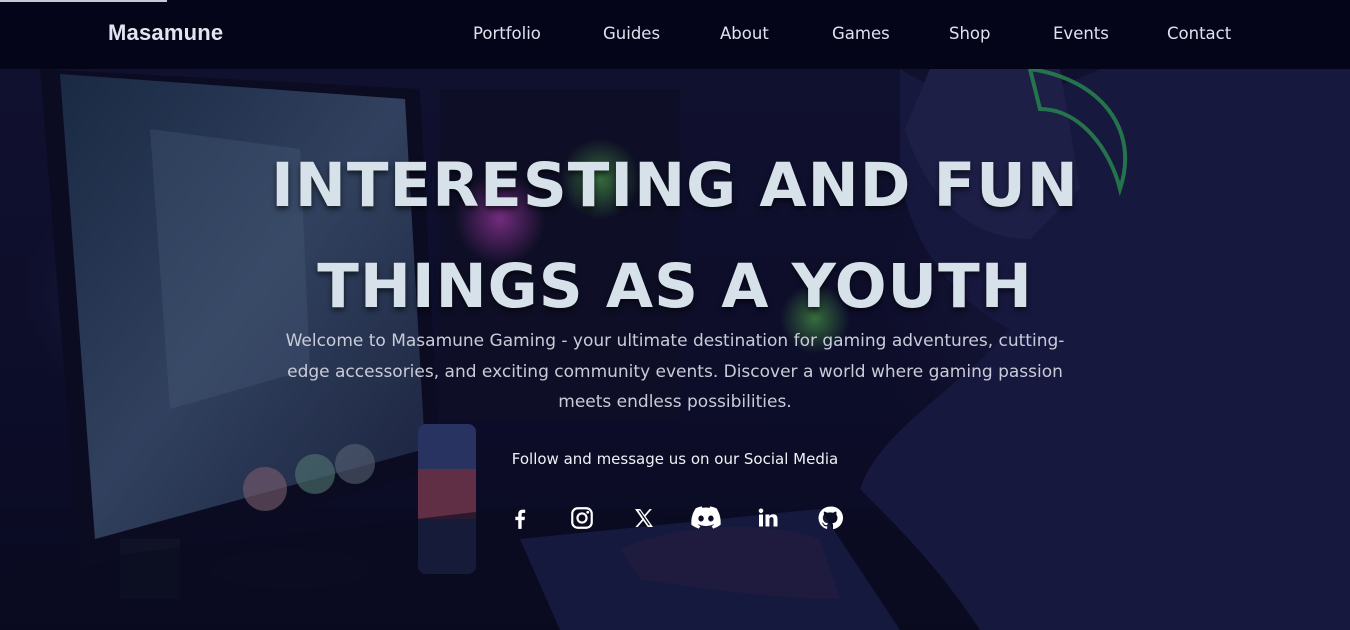  Describe the element at coordinates (507, 33) in the screenshot. I see `nav-link-portfolio: Portfolio` at that location.